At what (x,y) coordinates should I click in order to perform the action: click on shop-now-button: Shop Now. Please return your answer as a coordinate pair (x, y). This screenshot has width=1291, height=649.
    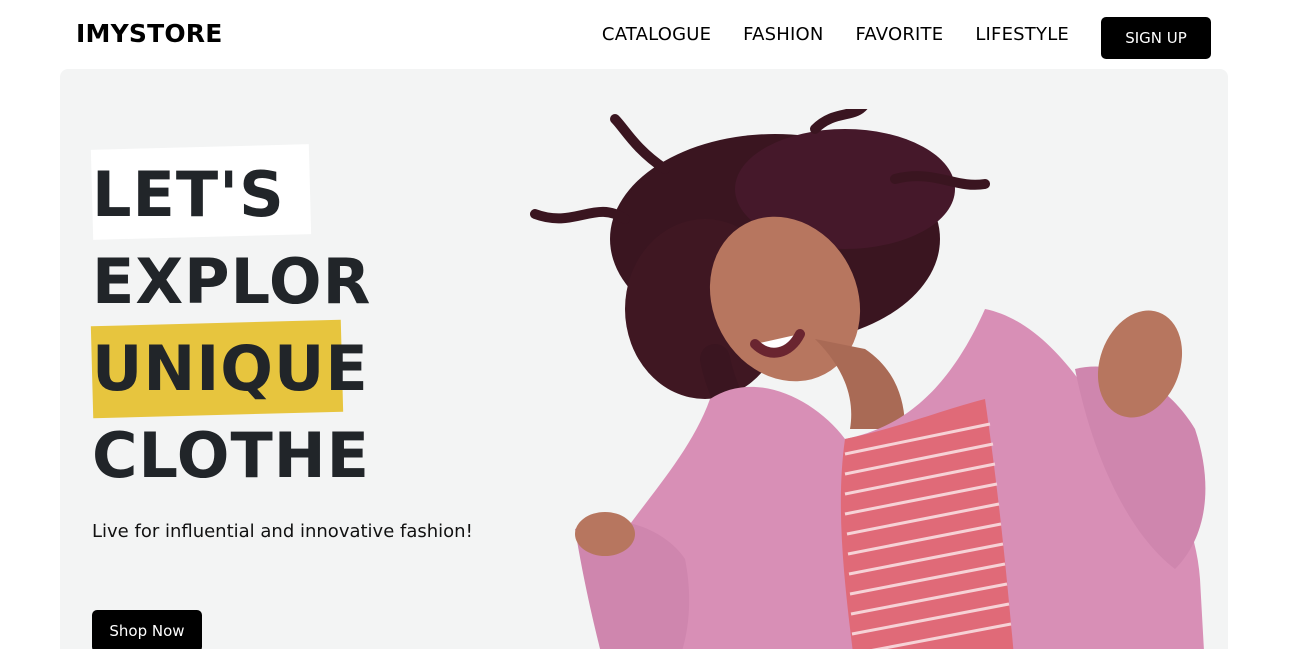
    Looking at the image, I should click on (147, 629).